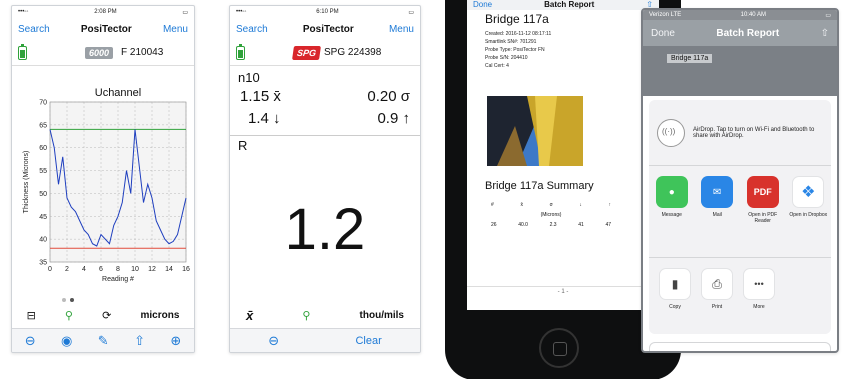 The width and height of the screenshot is (843, 379). I want to click on doc-nav-title: Batch Report, so click(569, 4).